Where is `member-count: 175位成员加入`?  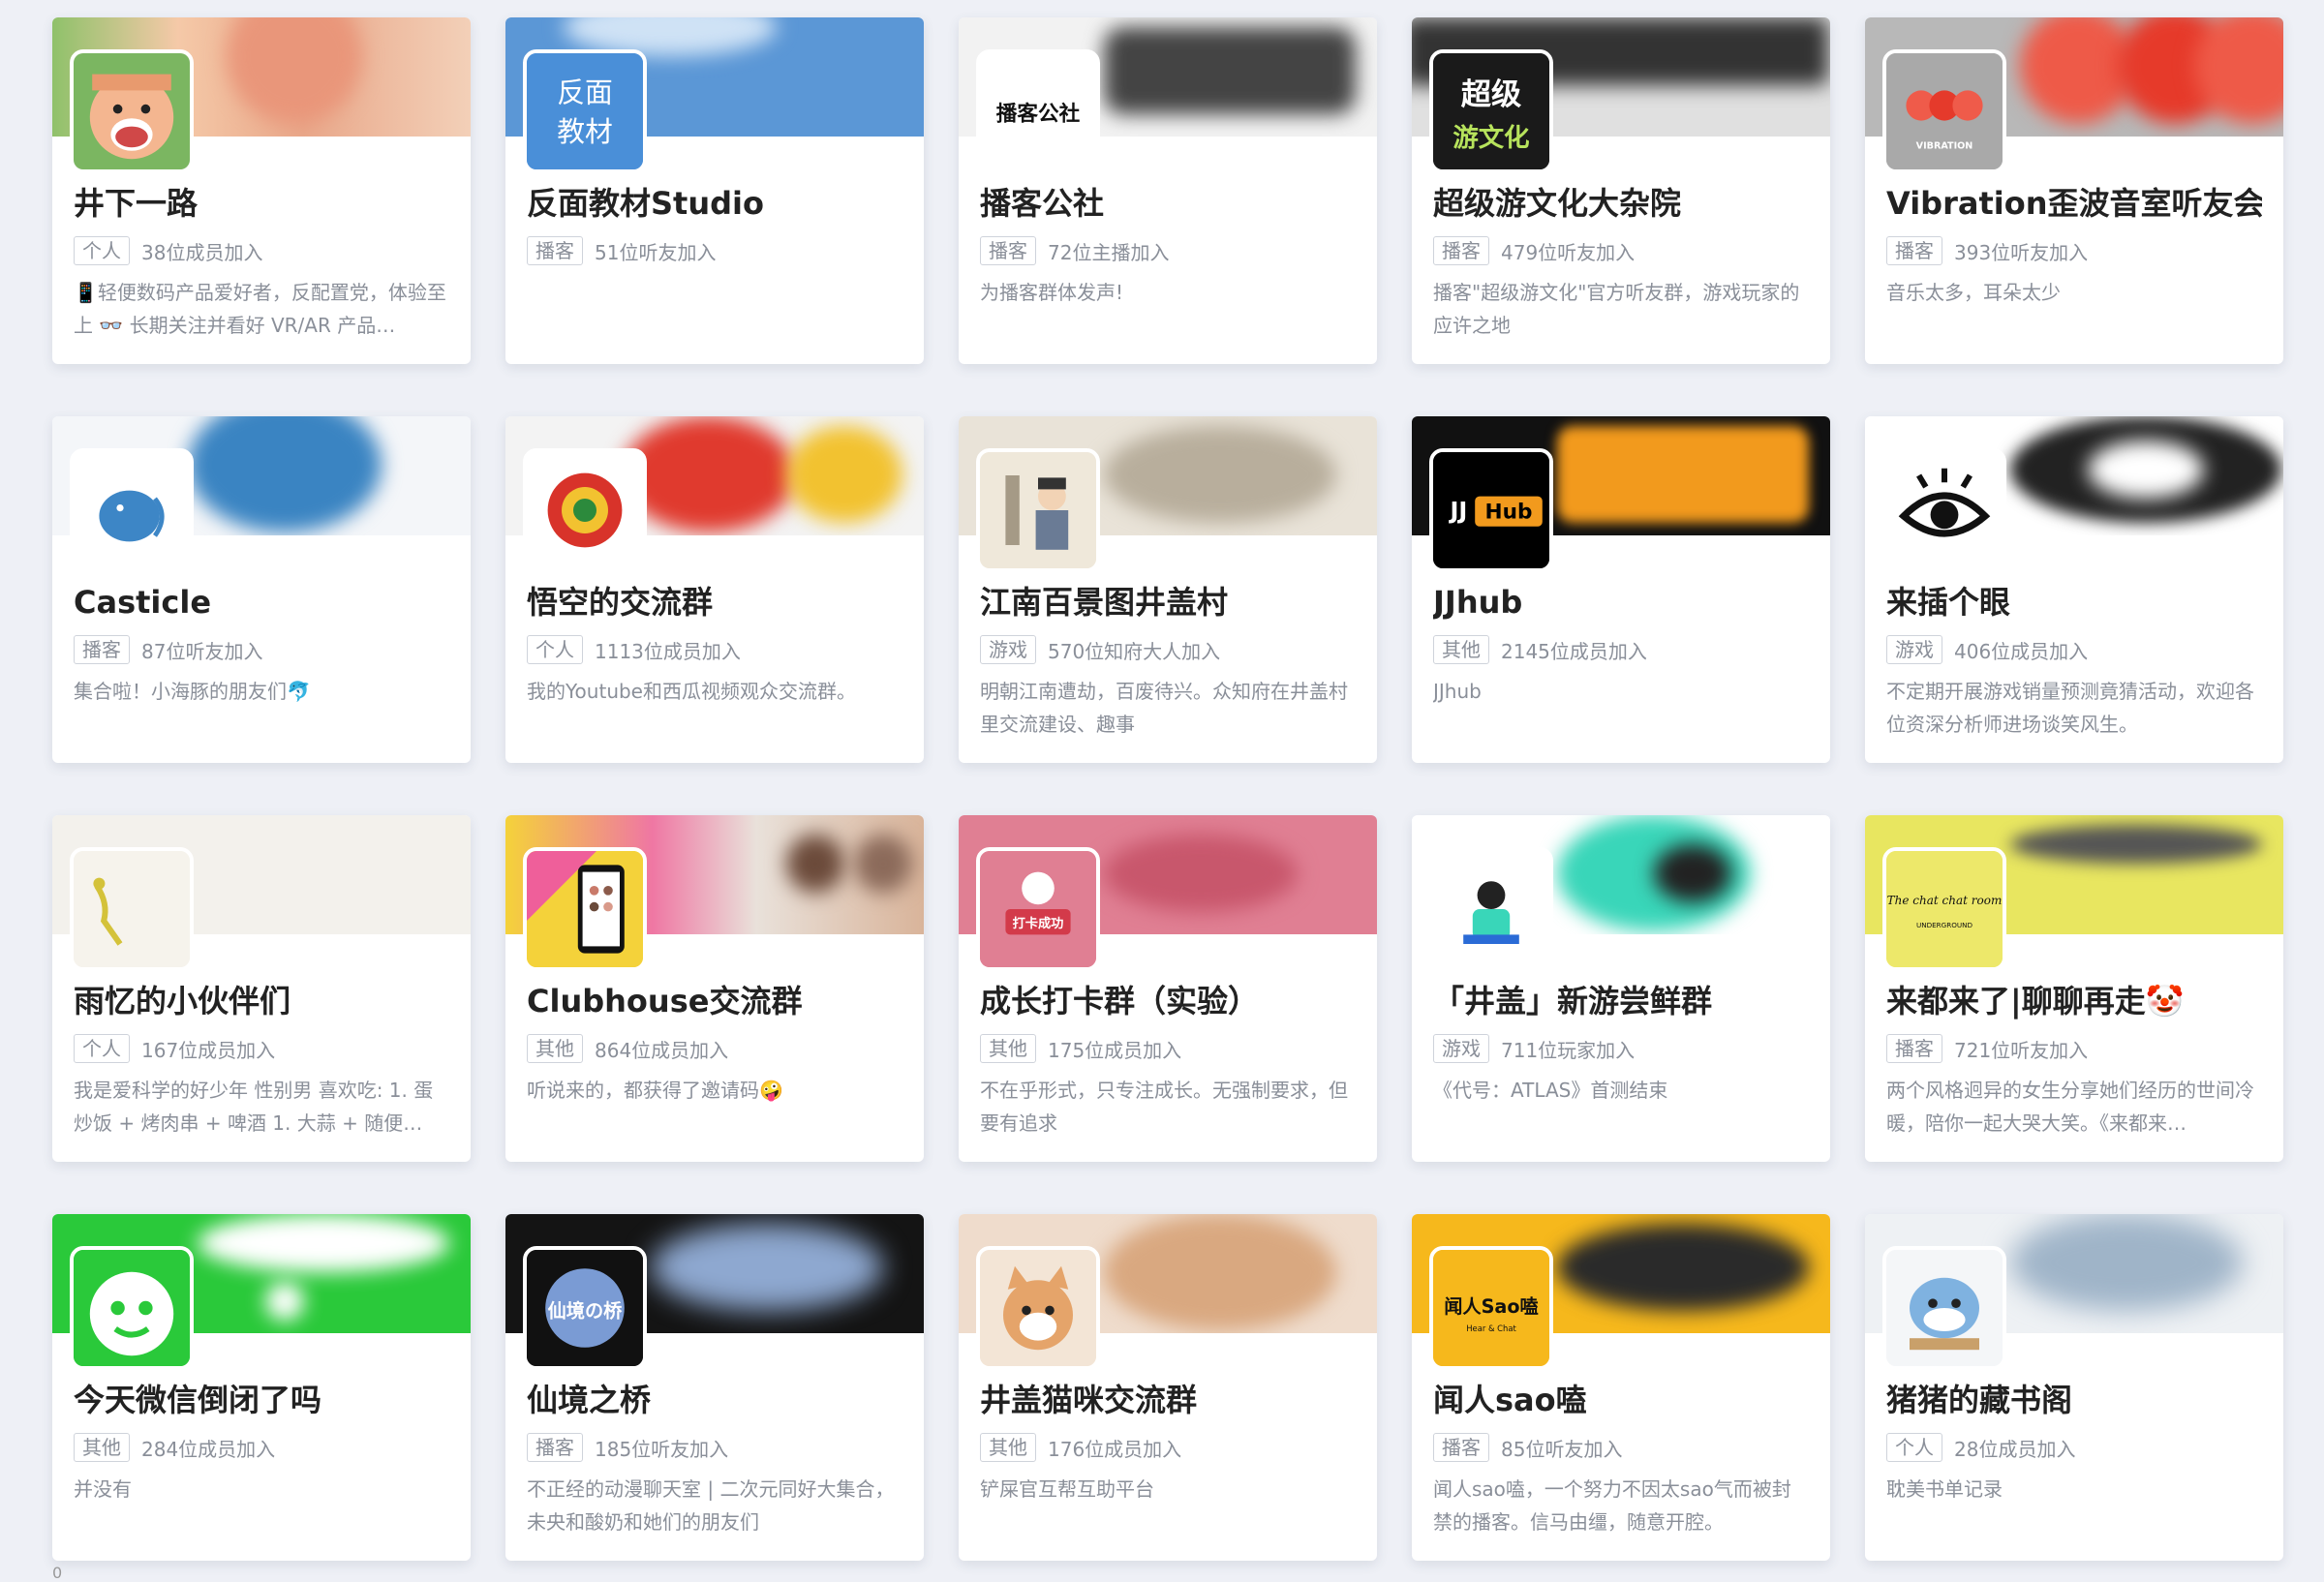 member-count: 175位成员加入 is located at coordinates (1115, 1050).